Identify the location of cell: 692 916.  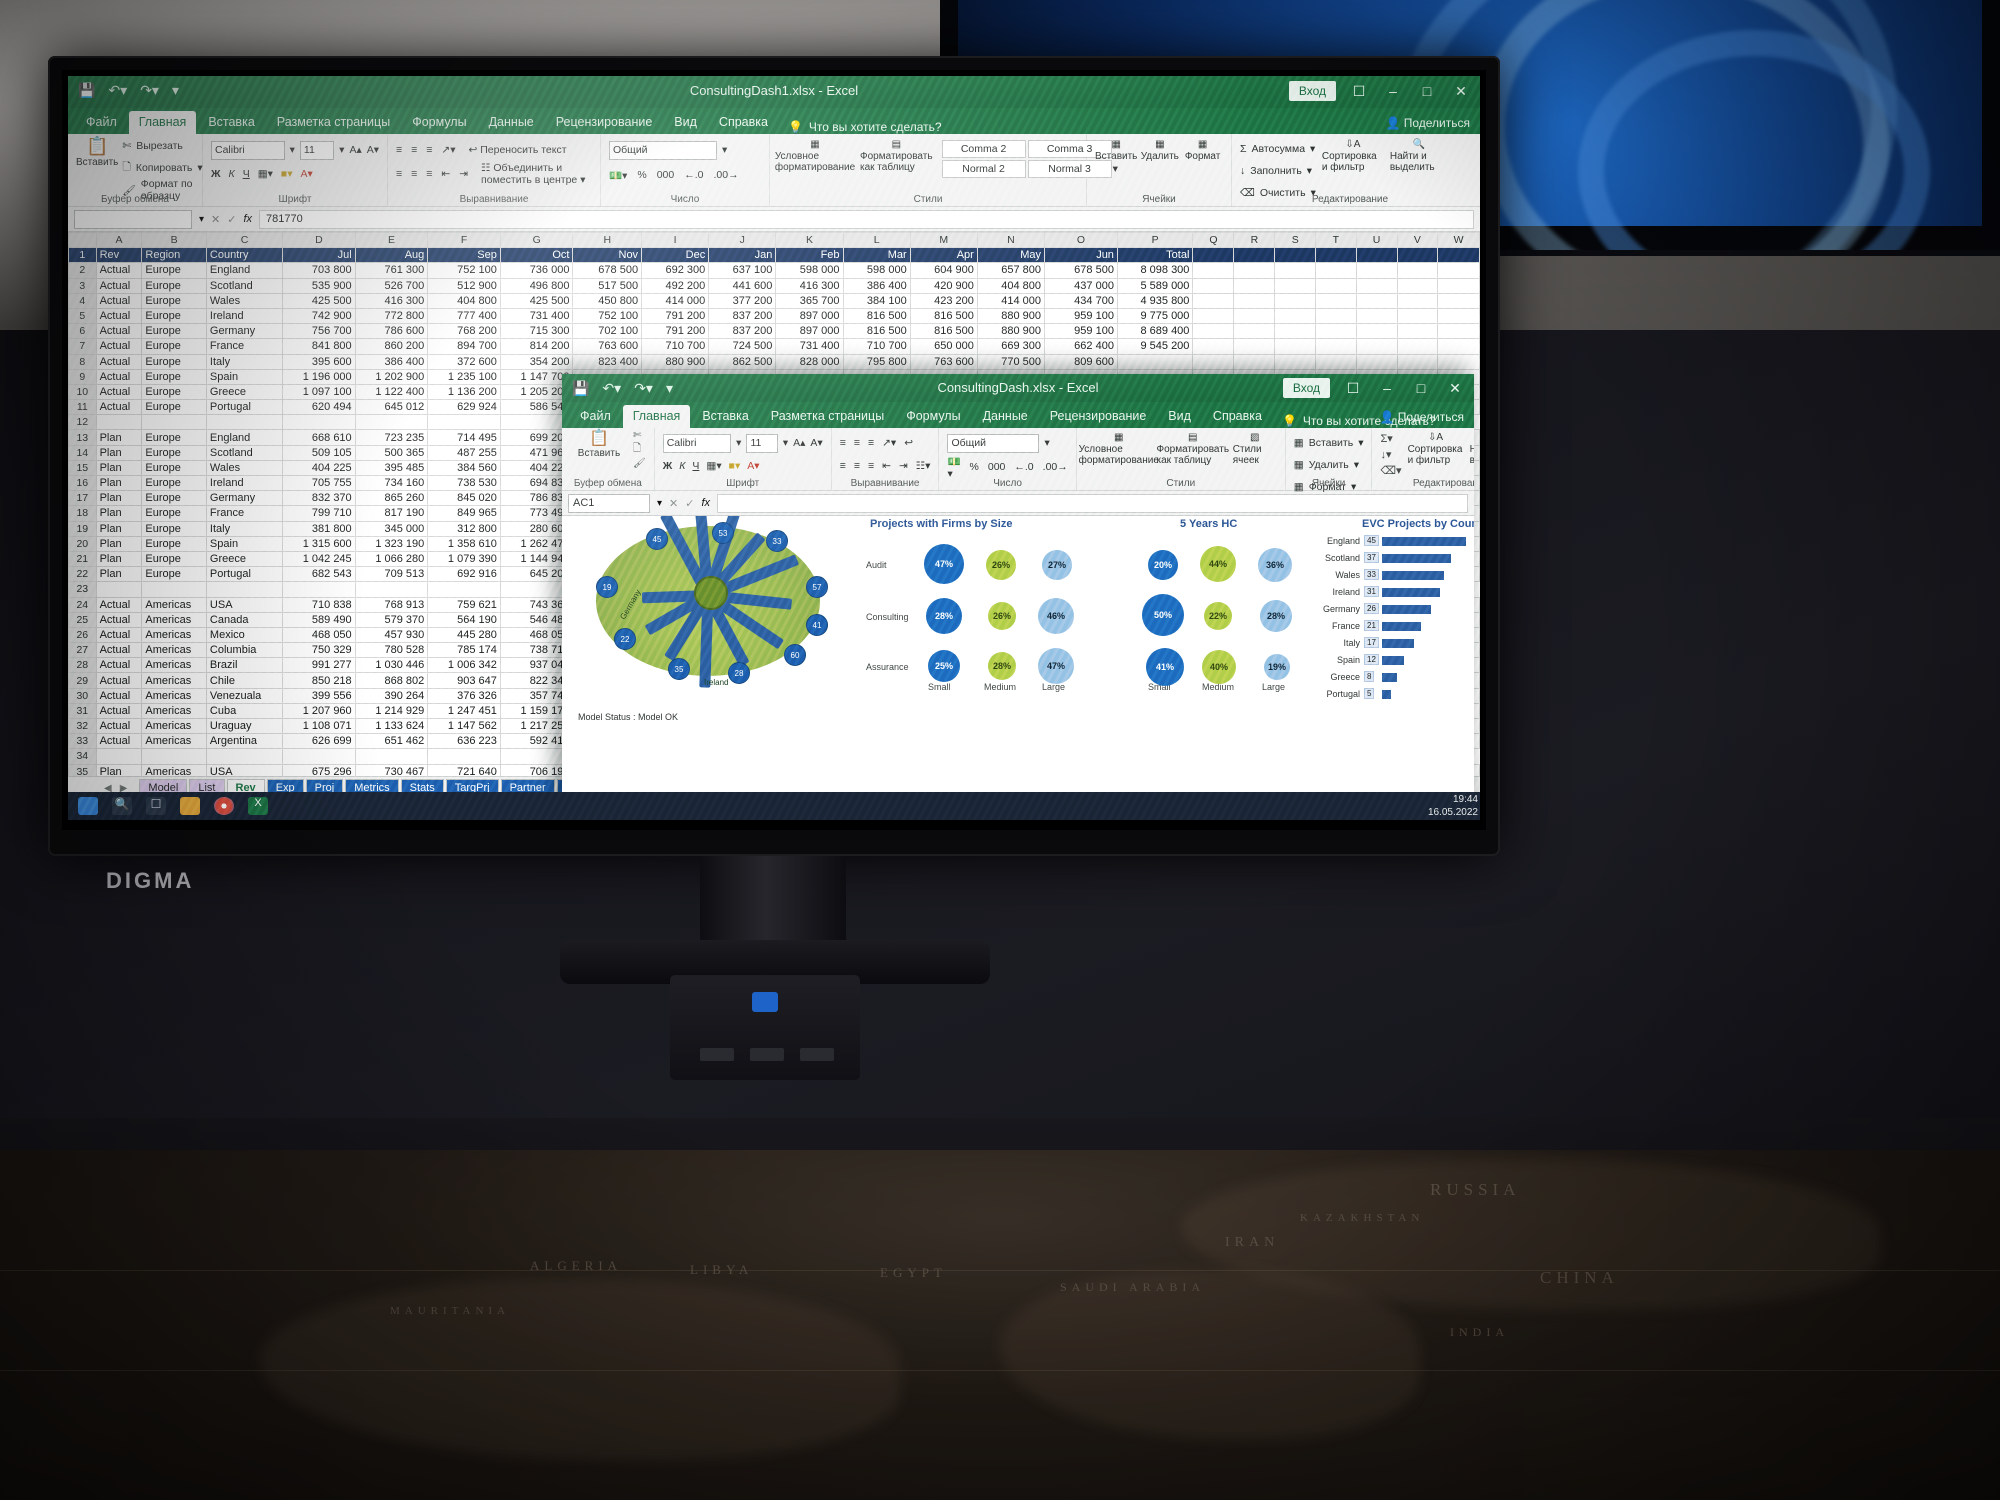
(464, 574).